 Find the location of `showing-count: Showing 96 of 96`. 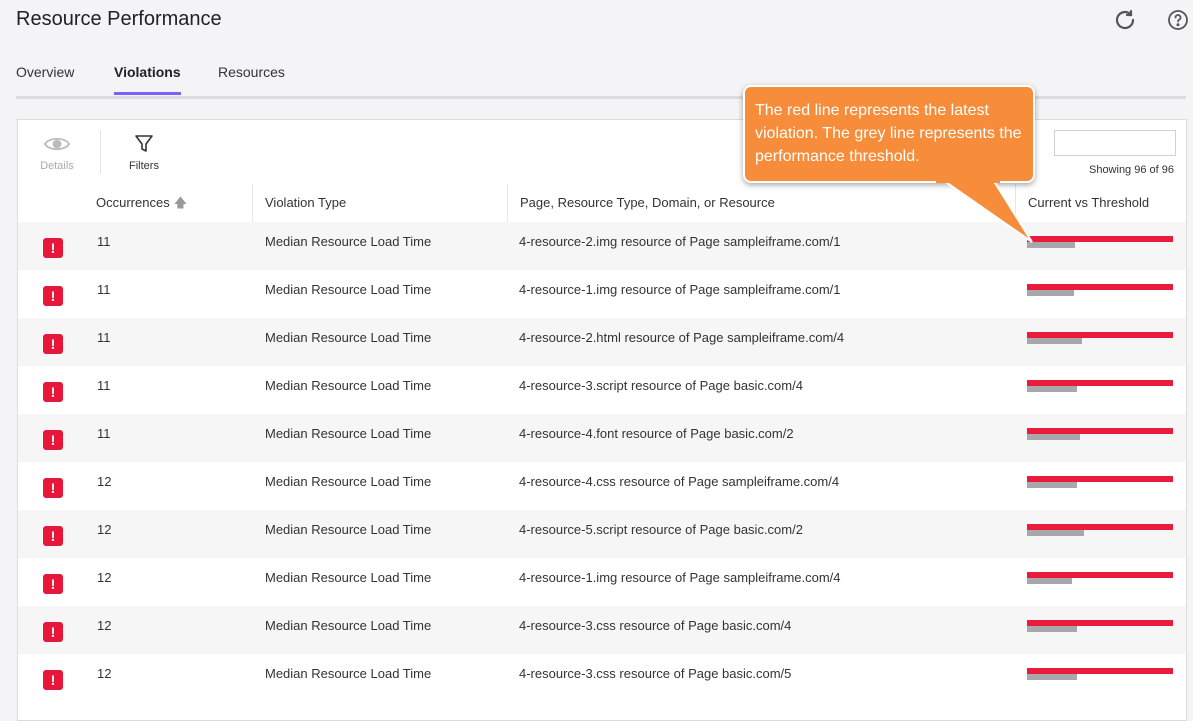

showing-count: Showing 96 of 96 is located at coordinates (1131, 170).